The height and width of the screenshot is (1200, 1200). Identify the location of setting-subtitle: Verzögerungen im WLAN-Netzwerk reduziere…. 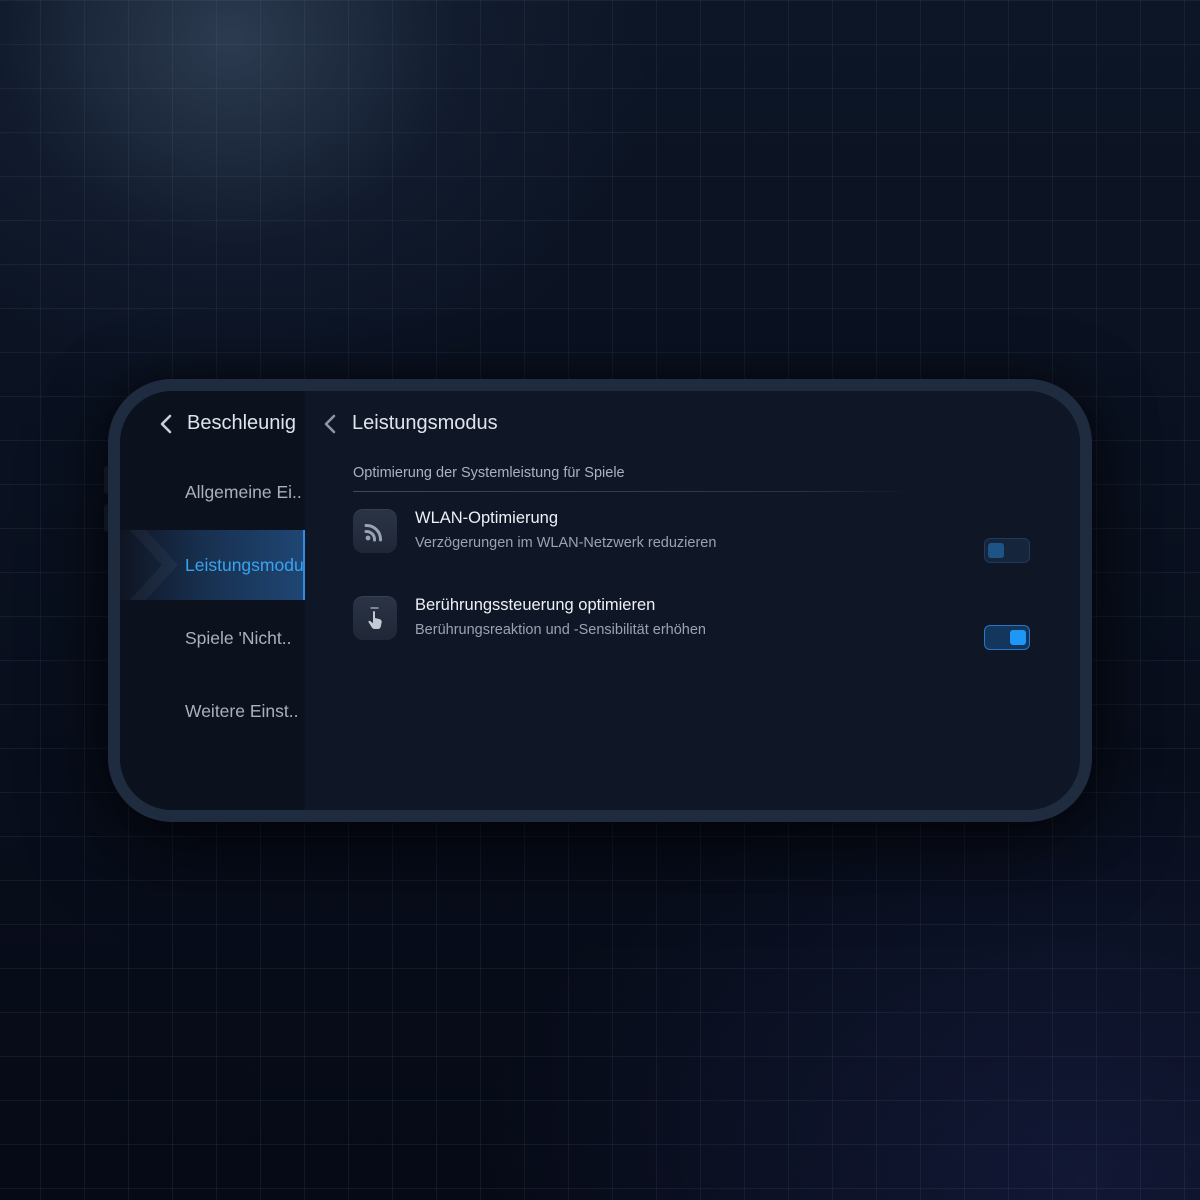
(566, 543).